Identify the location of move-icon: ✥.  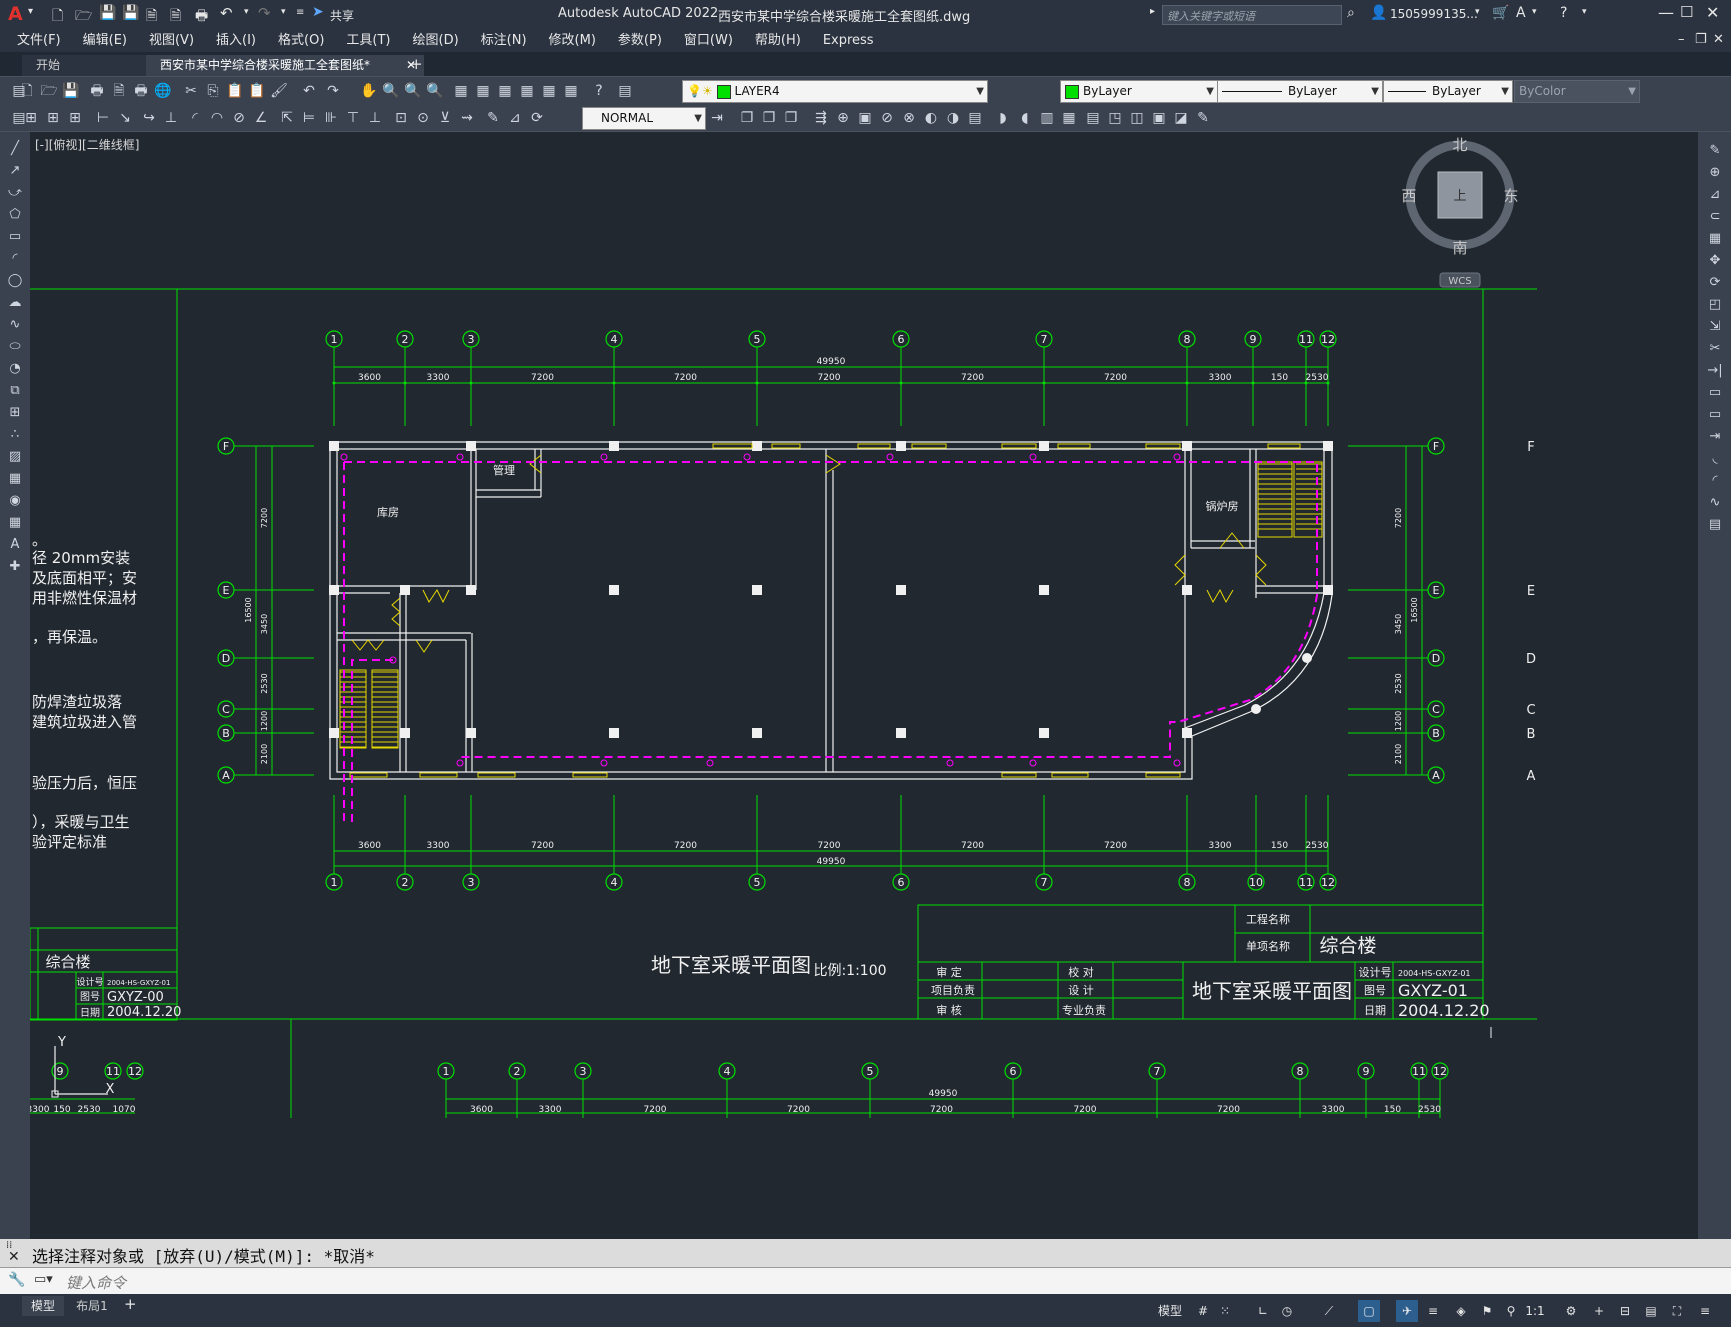
(1715, 261).